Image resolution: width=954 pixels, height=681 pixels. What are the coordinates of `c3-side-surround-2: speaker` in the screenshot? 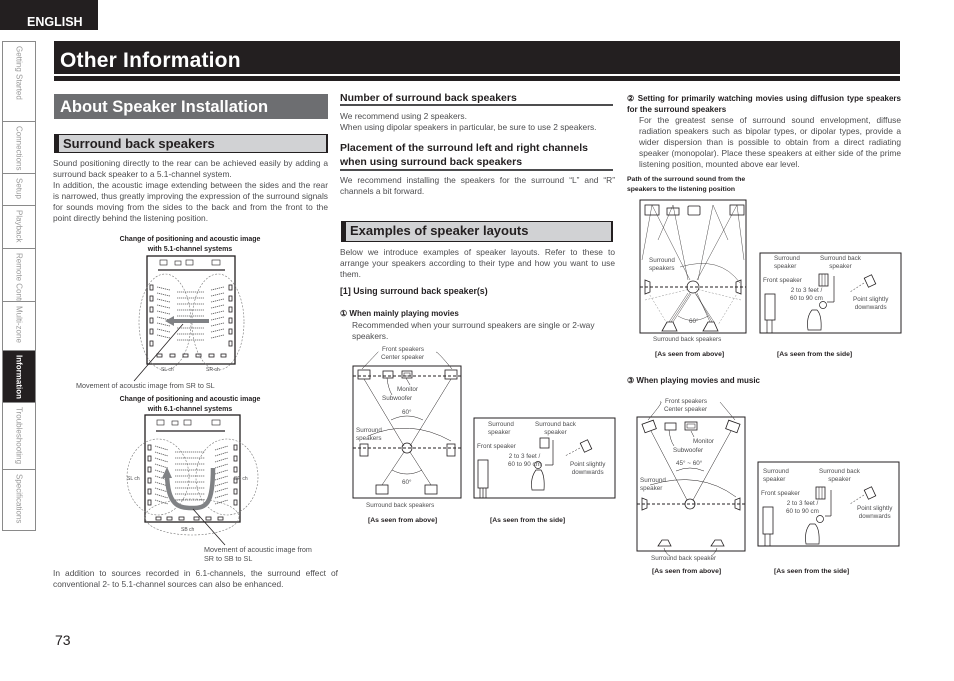 It's located at (774, 479).